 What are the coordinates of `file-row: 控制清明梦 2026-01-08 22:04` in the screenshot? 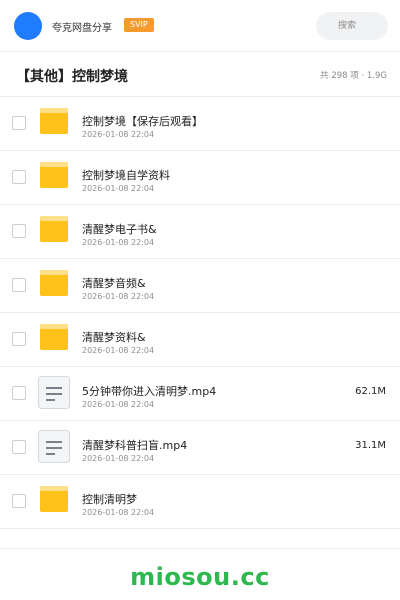 It's located at (200, 502).